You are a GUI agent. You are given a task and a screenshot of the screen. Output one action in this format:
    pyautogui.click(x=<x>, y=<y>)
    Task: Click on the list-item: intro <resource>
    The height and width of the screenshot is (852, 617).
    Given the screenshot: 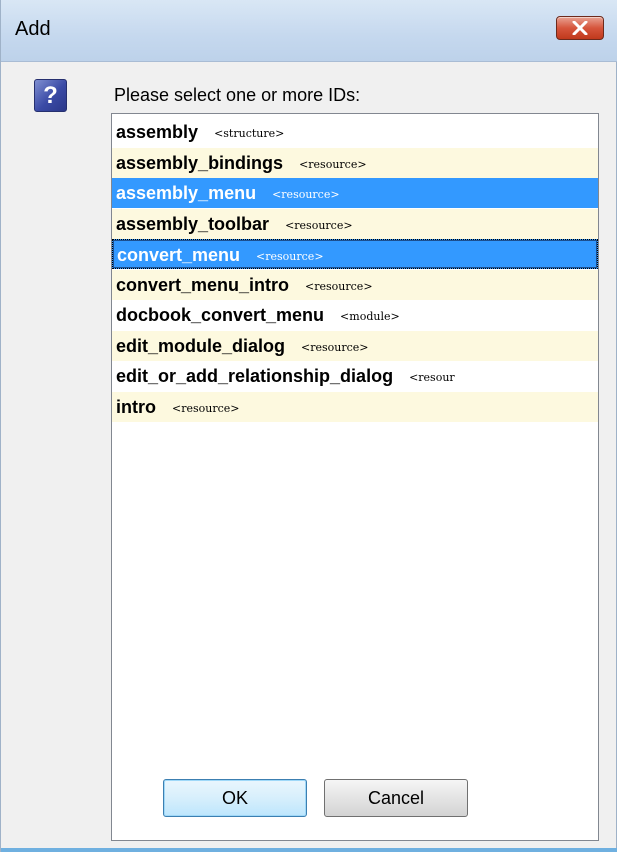 What is the action you would take?
    pyautogui.click(x=355, y=406)
    